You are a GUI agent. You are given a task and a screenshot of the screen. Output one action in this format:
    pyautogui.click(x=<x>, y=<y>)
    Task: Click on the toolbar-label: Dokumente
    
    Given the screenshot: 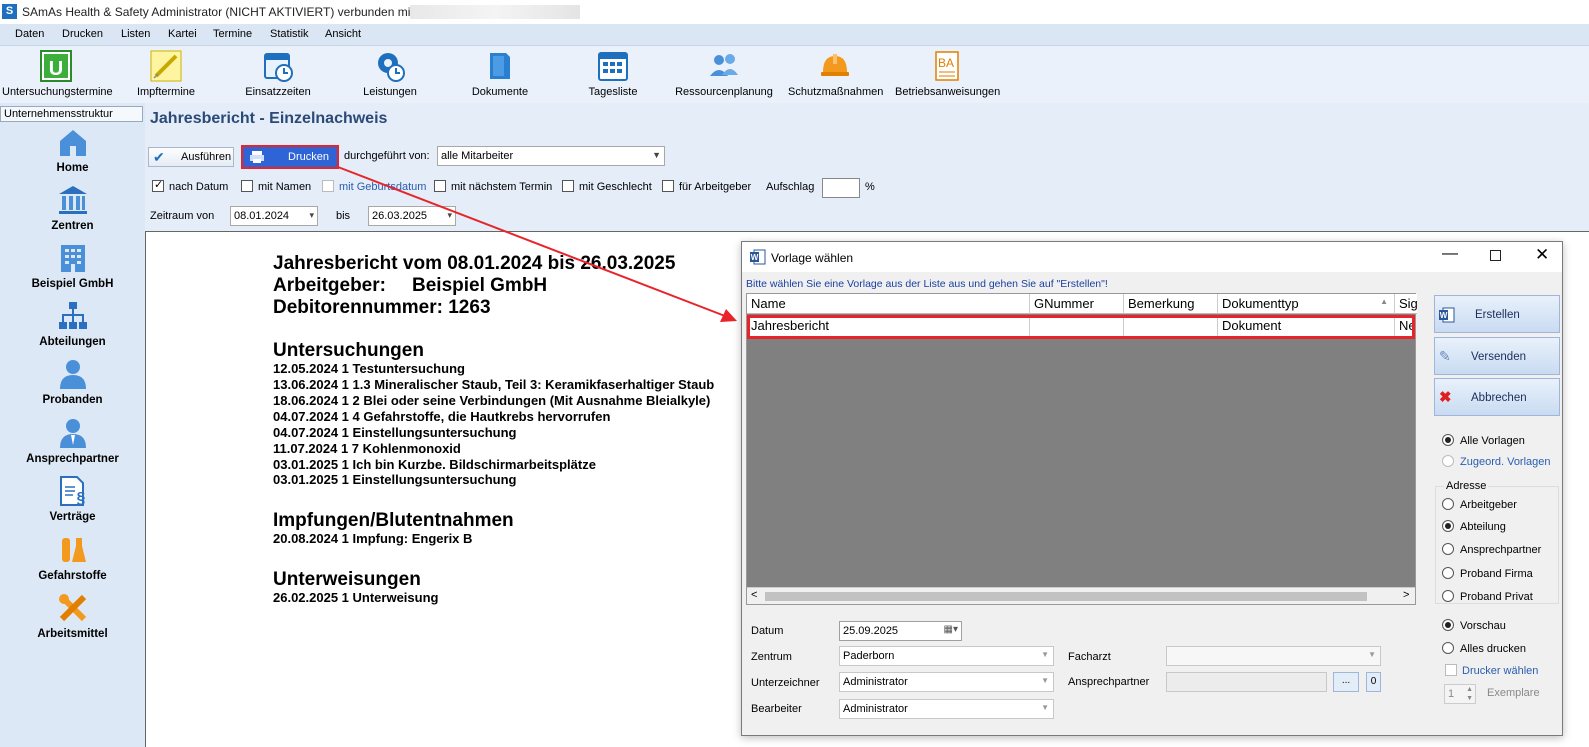 What is the action you would take?
    pyautogui.click(x=500, y=92)
    